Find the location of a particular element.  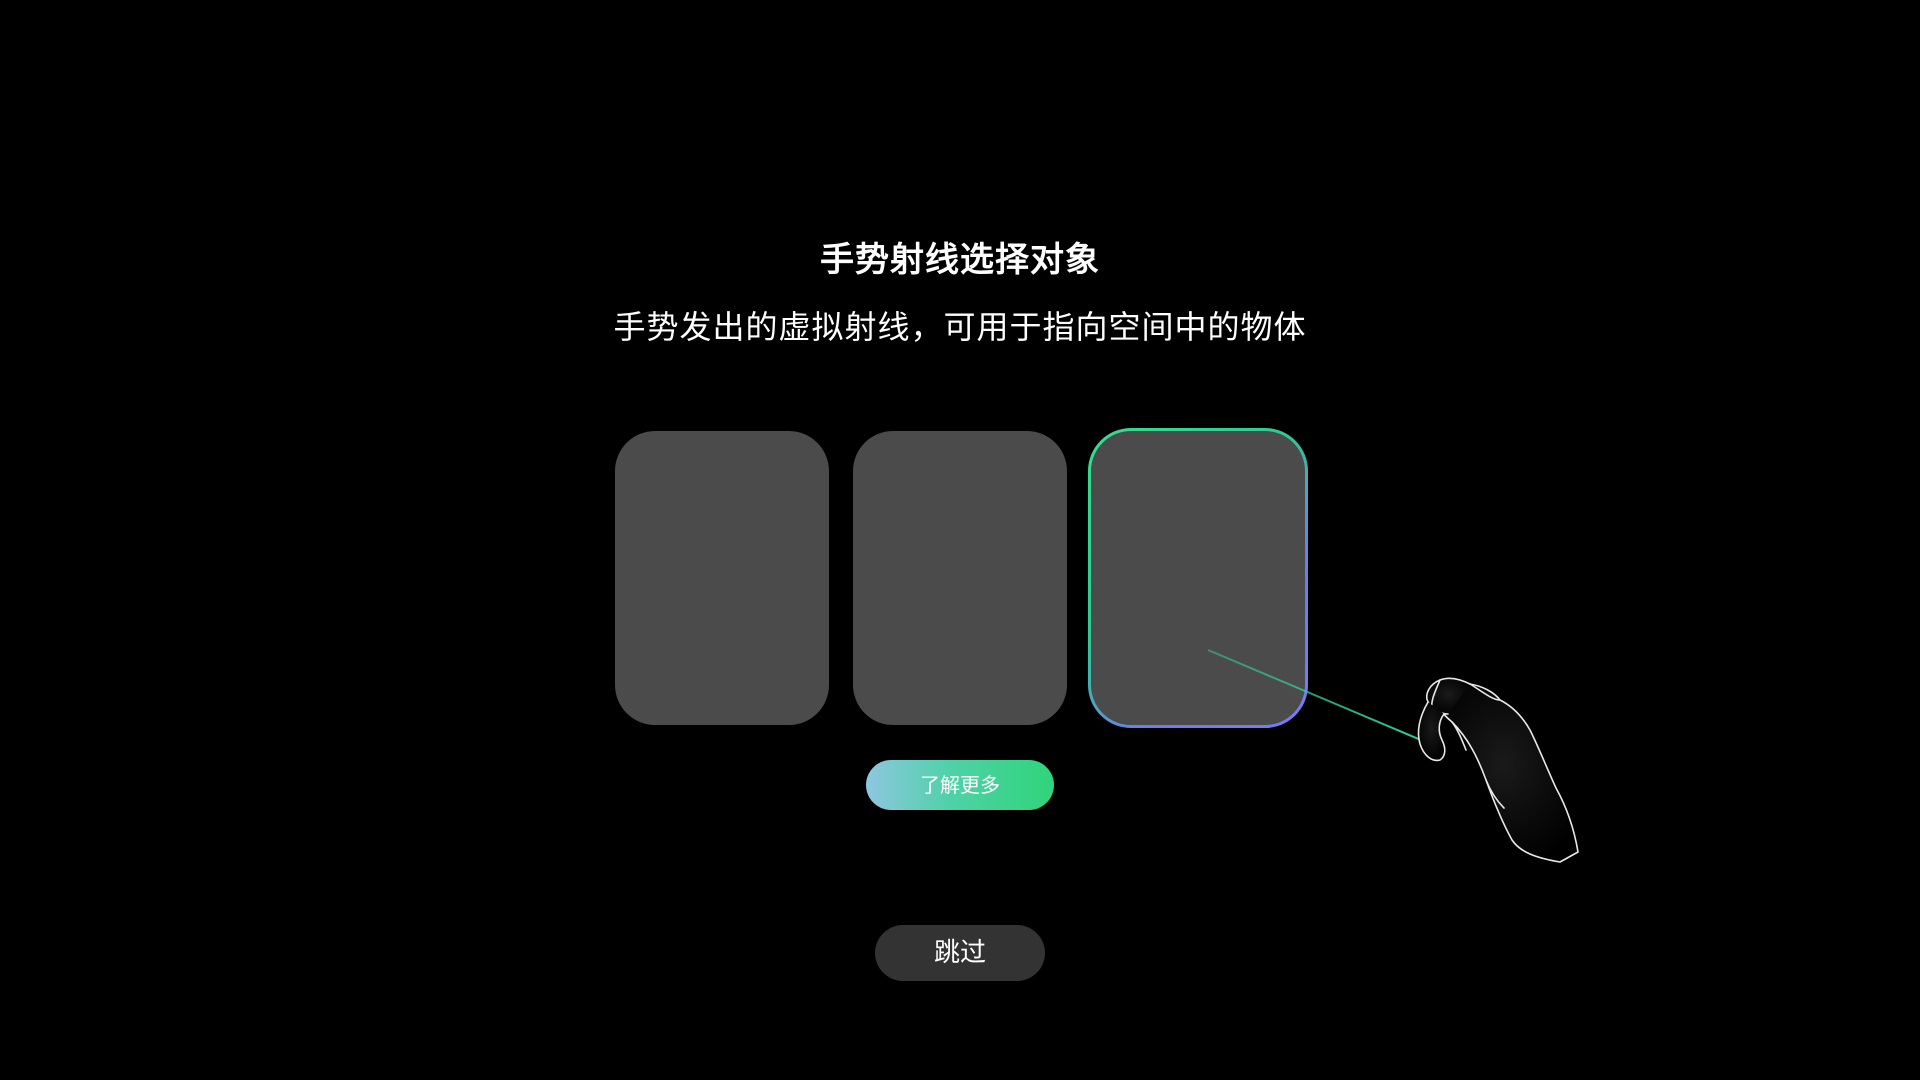

demo-card-3-selected is located at coordinates (1198, 578).